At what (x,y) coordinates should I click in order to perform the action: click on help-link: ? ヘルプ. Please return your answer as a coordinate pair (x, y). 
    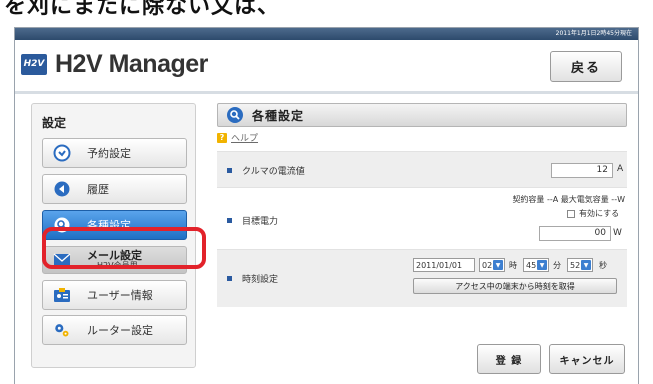
    Looking at the image, I should click on (237, 137).